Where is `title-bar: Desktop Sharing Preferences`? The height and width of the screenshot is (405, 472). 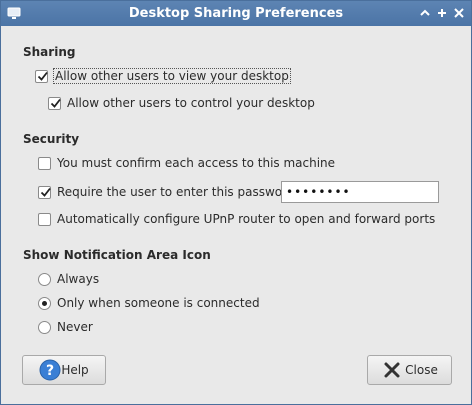
title-bar: Desktop Sharing Preferences is located at coordinates (236, 13).